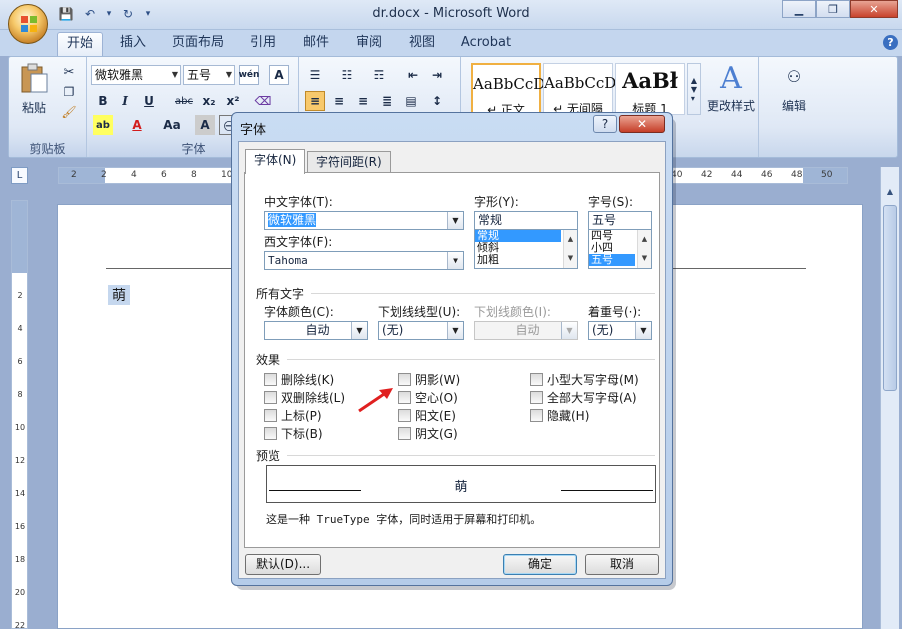  What do you see at coordinates (315, 101) in the screenshot?
I see `align-left-icon: ≡` at bounding box center [315, 101].